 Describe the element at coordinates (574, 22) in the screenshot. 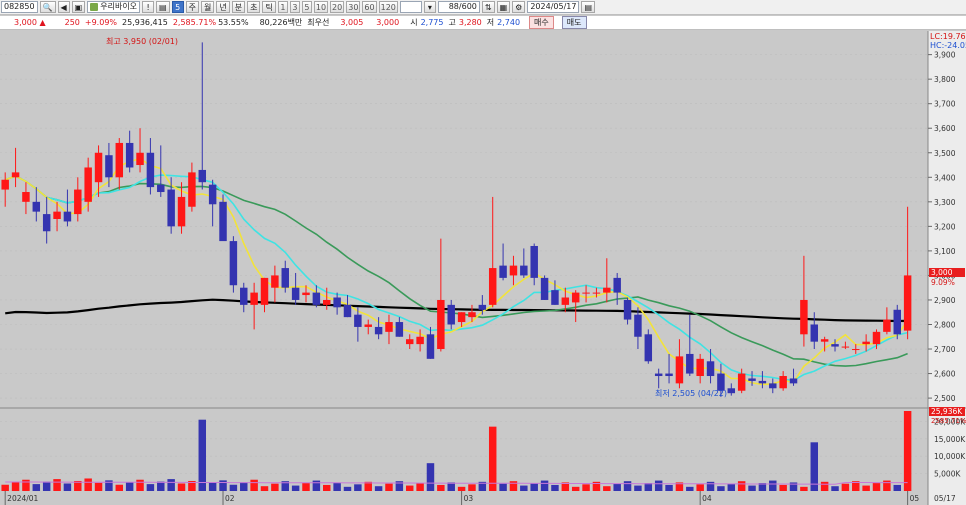

I see `sell-button: 매도` at that location.